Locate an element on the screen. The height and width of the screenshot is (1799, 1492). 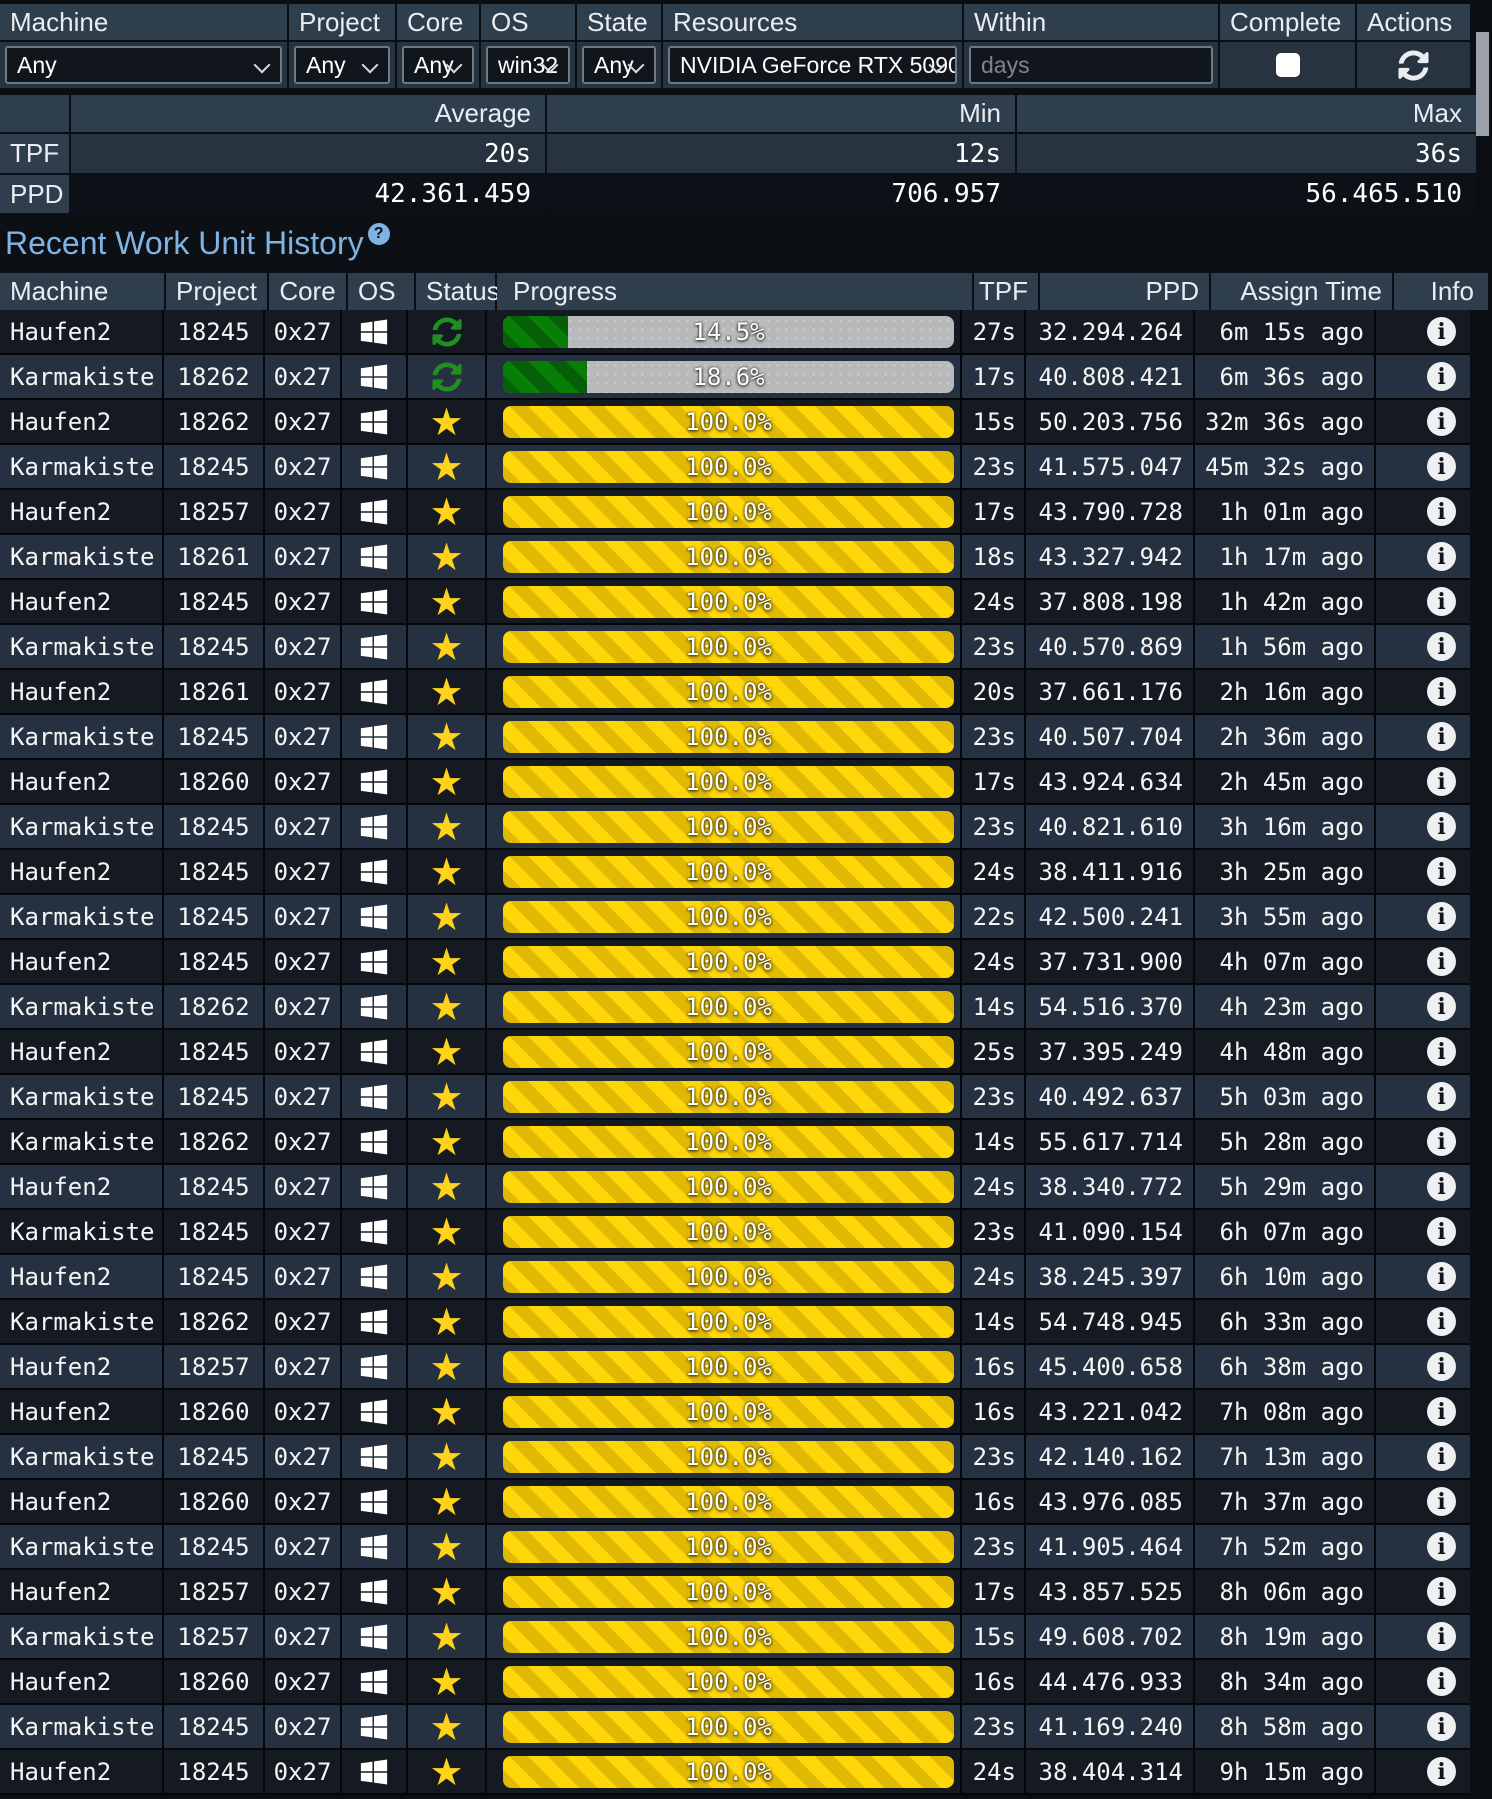
assign-time-value: 6h 33m ago is located at coordinates (1285, 1321).